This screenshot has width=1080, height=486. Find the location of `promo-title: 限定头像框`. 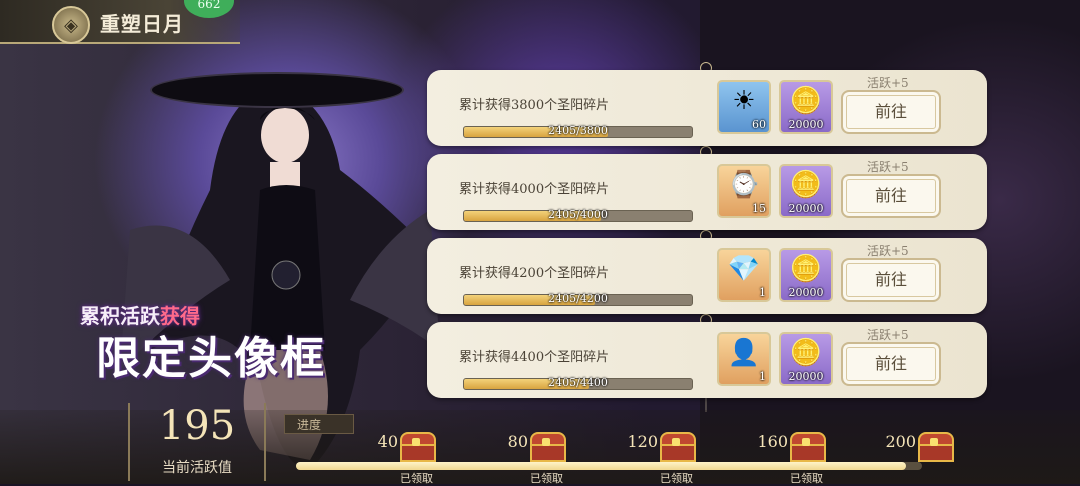

promo-title: 限定头像框 is located at coordinates (211, 358).